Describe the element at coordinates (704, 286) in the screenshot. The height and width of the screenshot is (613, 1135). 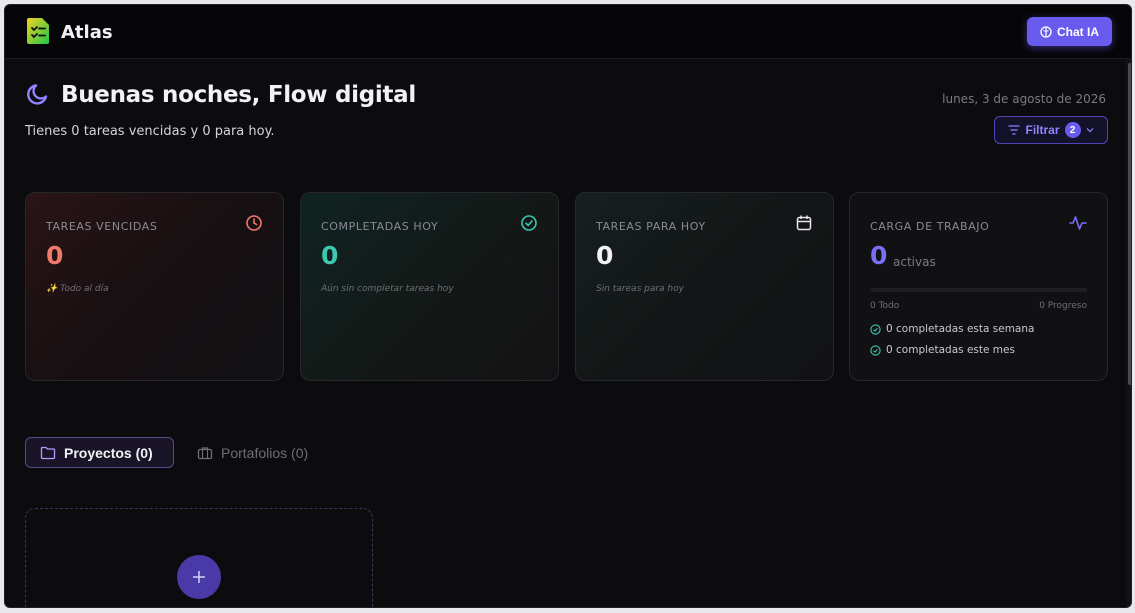
I see `tasks-for-today-card: TAREAS PARA HOY 0 Sin tareas para hoy` at that location.